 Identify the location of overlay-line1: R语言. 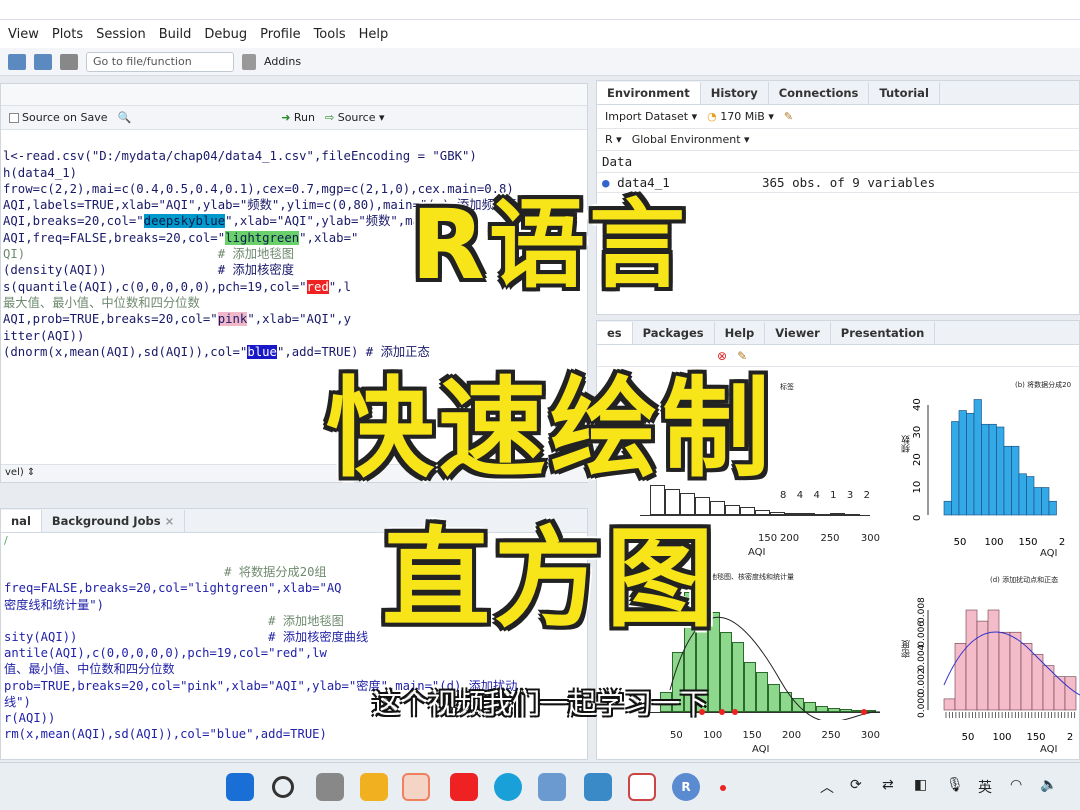
(550, 245).